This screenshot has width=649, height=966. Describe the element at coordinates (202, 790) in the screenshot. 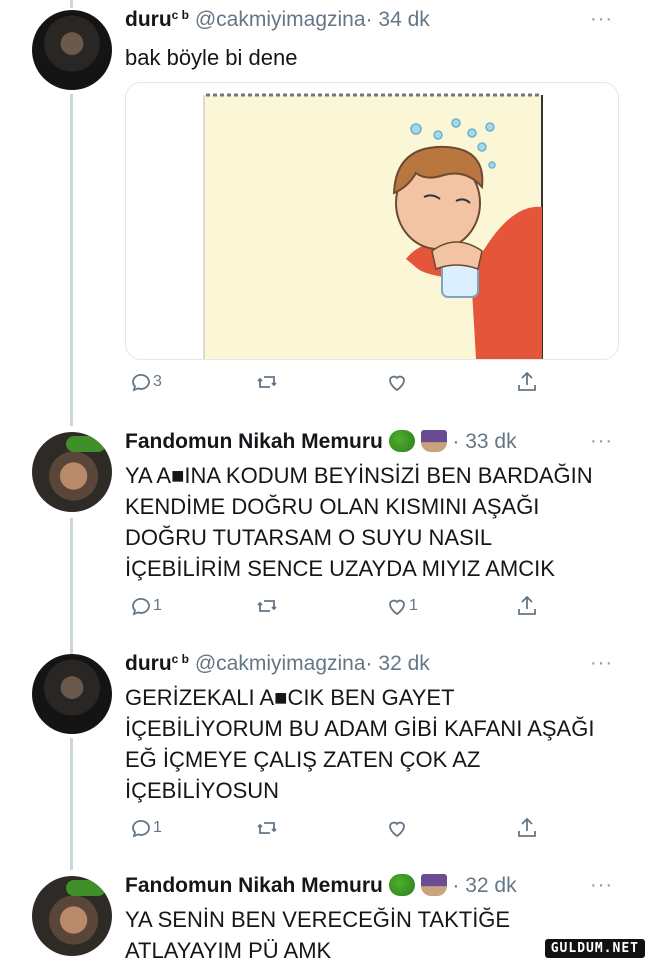

I see `tweet-text-line: İÇEBİLİYOSUN` at that location.